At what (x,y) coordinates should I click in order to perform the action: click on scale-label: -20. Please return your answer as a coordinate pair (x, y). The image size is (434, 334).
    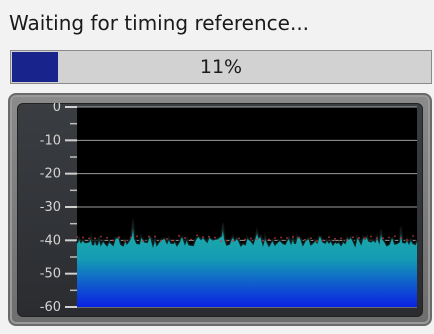
    Looking at the image, I should click on (50, 174).